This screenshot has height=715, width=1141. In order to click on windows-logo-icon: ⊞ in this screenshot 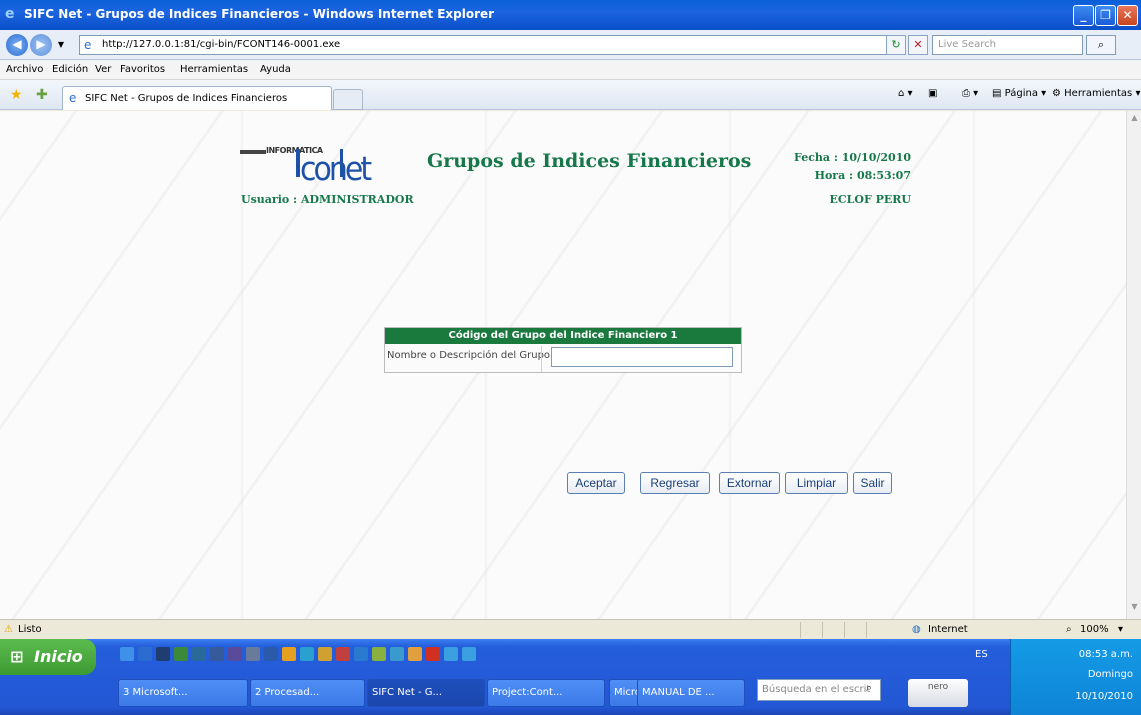, I will do `click(17, 656)`.